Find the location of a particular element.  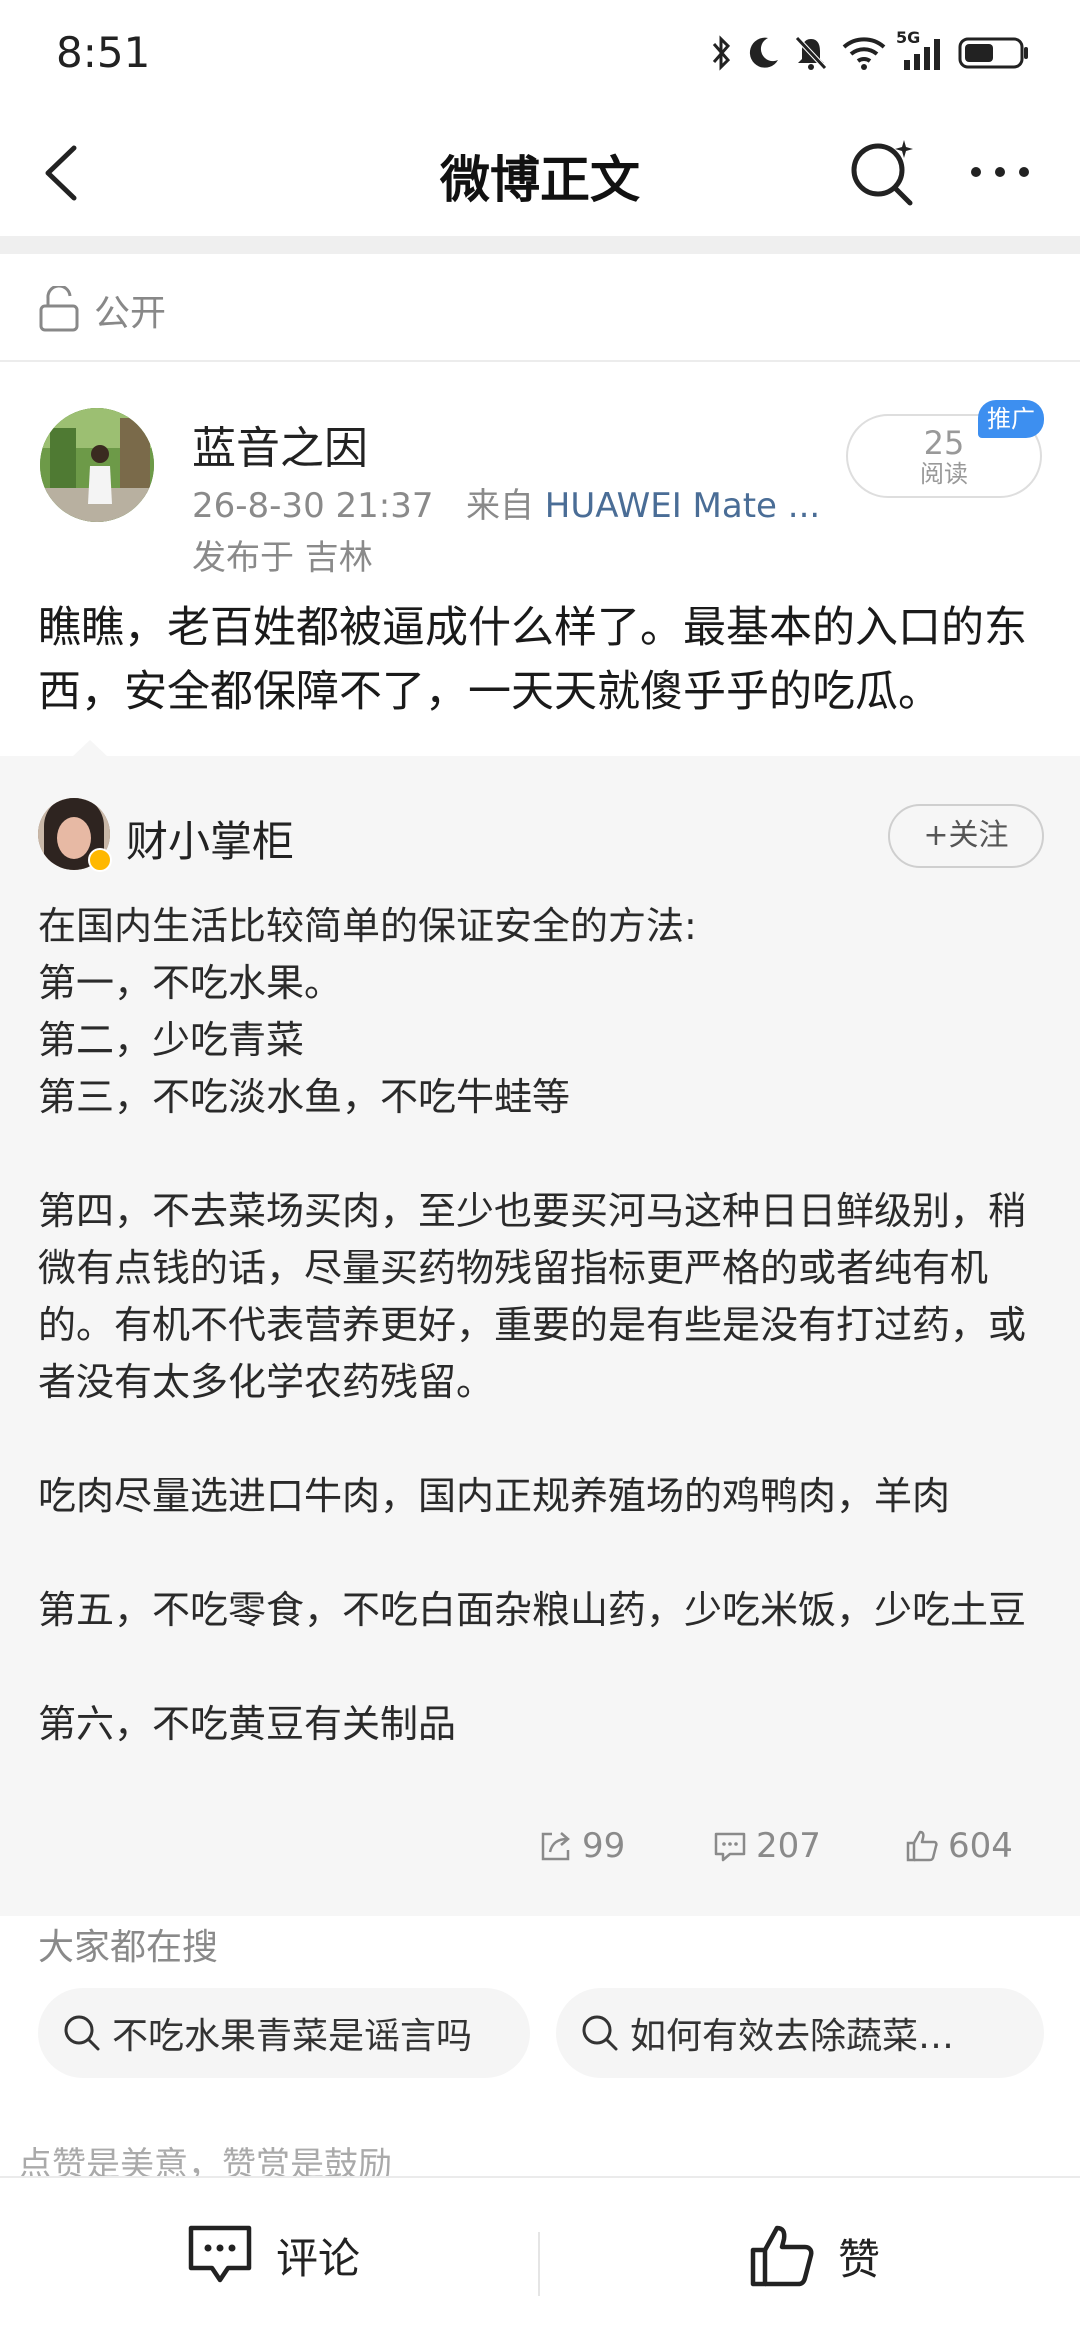

search-button is located at coordinates (882, 172).